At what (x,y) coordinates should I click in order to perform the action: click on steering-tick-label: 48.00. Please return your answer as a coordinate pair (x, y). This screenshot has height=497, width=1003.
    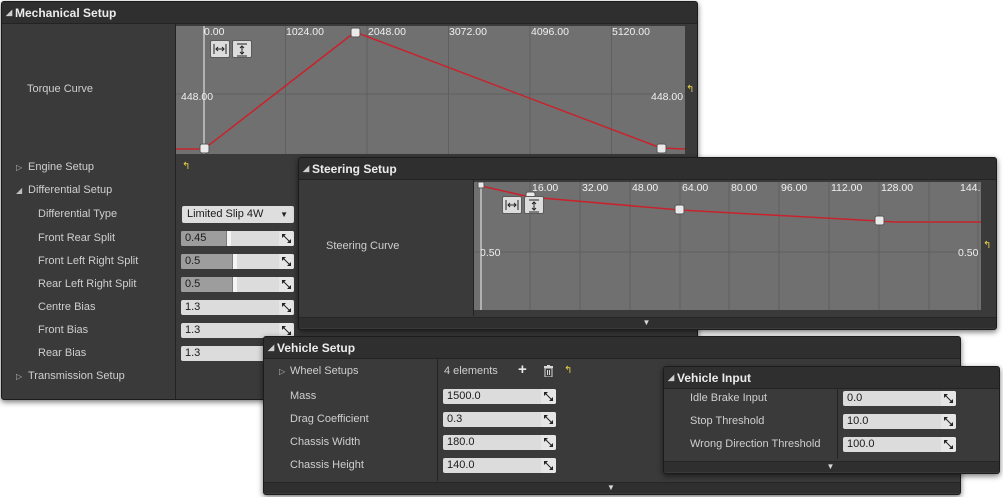
    Looking at the image, I should click on (645, 188).